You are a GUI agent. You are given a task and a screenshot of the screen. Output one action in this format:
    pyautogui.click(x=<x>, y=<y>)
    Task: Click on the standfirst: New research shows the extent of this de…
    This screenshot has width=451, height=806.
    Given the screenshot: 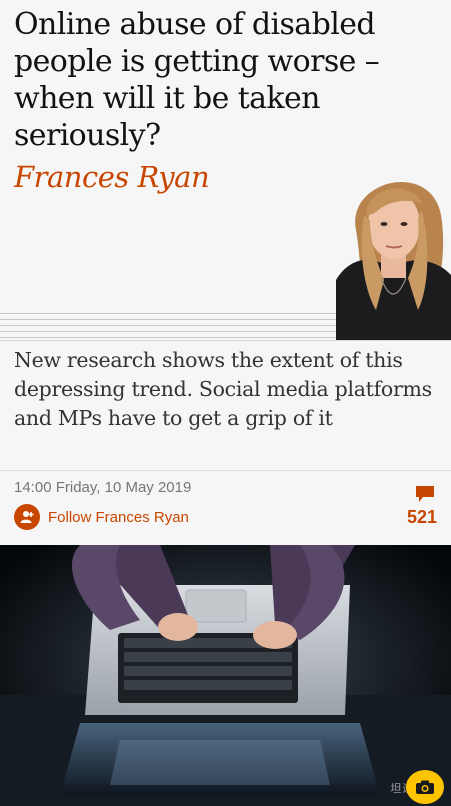 What is the action you would take?
    pyautogui.click(x=223, y=389)
    